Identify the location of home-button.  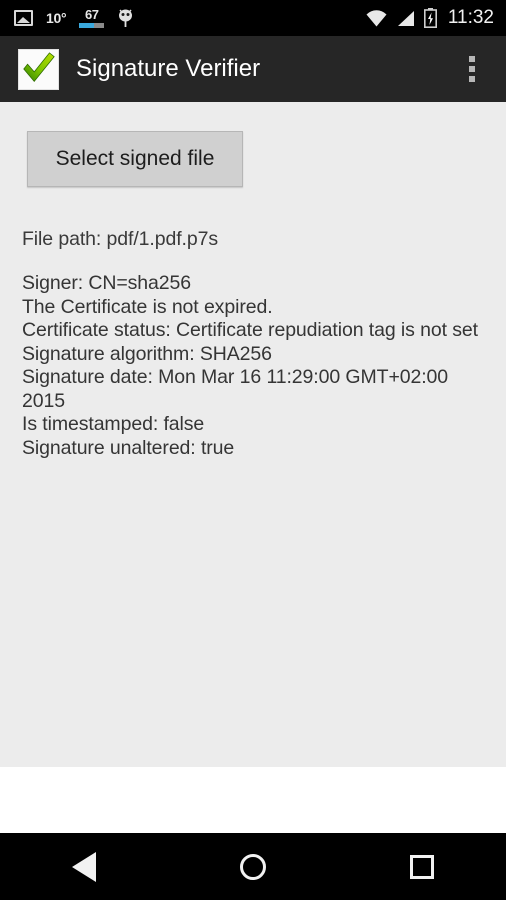
(253, 866).